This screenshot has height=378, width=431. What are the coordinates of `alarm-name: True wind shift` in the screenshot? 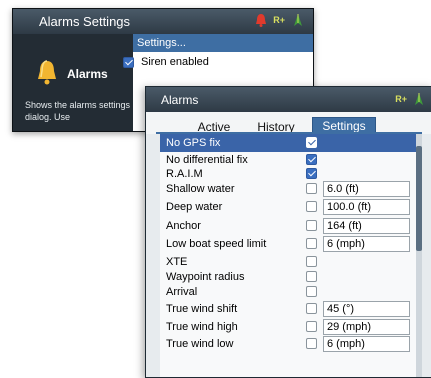 It's located at (202, 309).